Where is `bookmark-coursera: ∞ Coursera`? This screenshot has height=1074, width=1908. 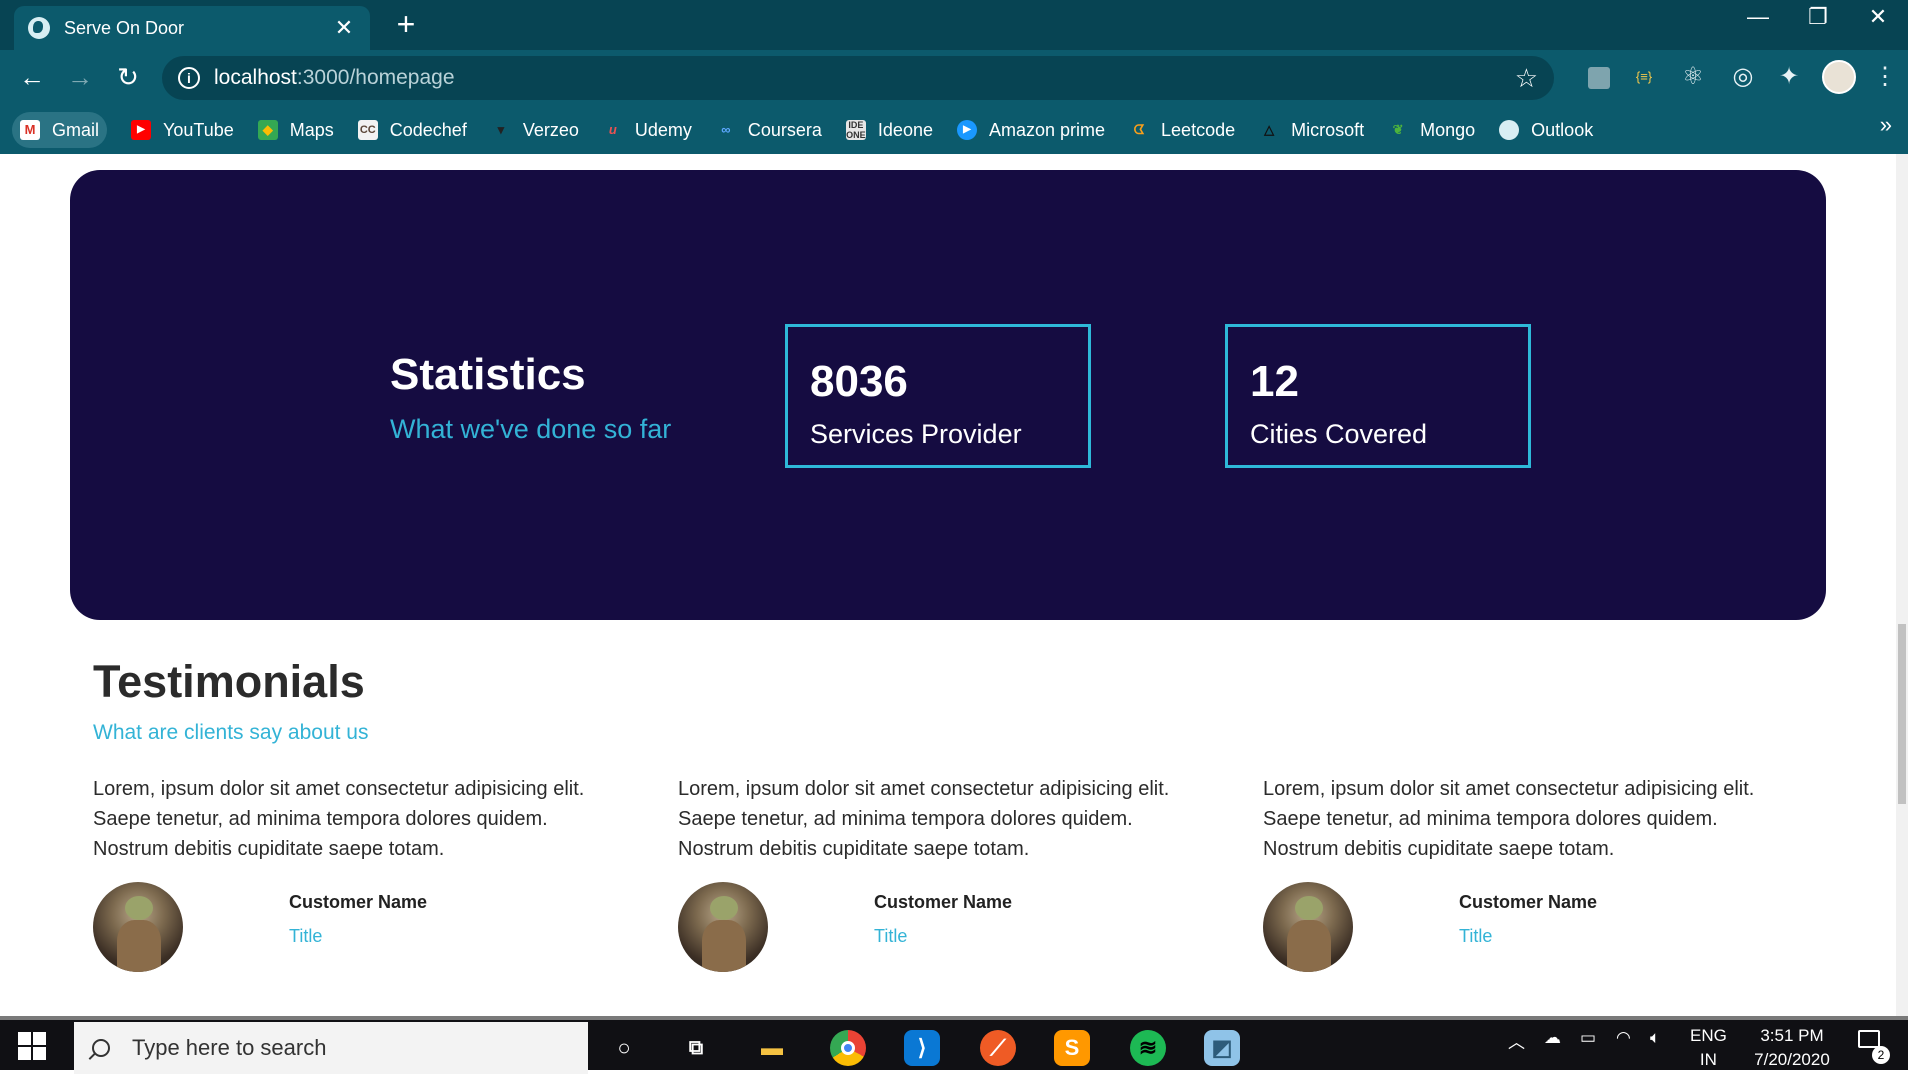
bookmark-coursera: ∞ Coursera is located at coordinates (769, 130).